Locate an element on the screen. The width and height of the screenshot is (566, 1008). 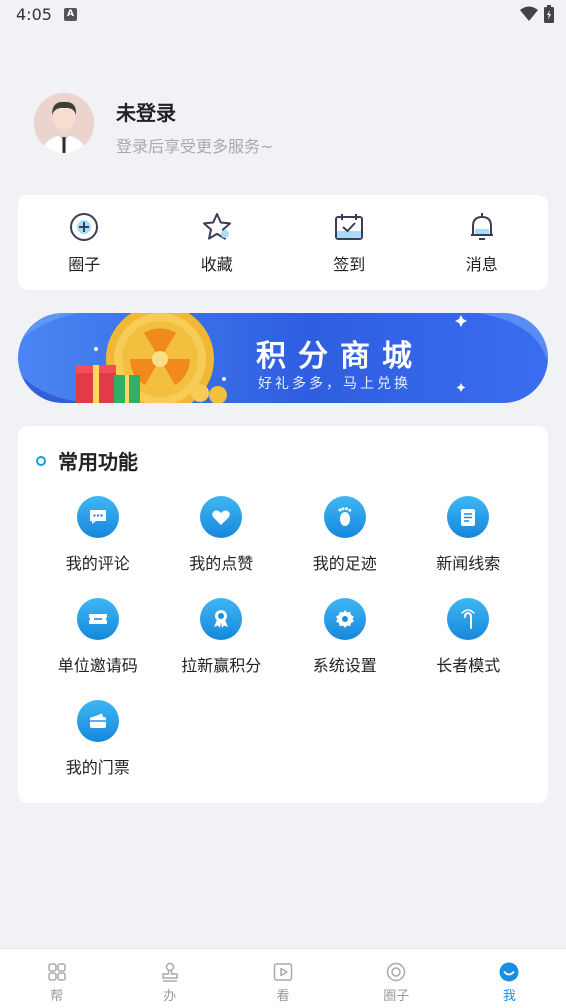
award-icon is located at coordinates (221, 619).